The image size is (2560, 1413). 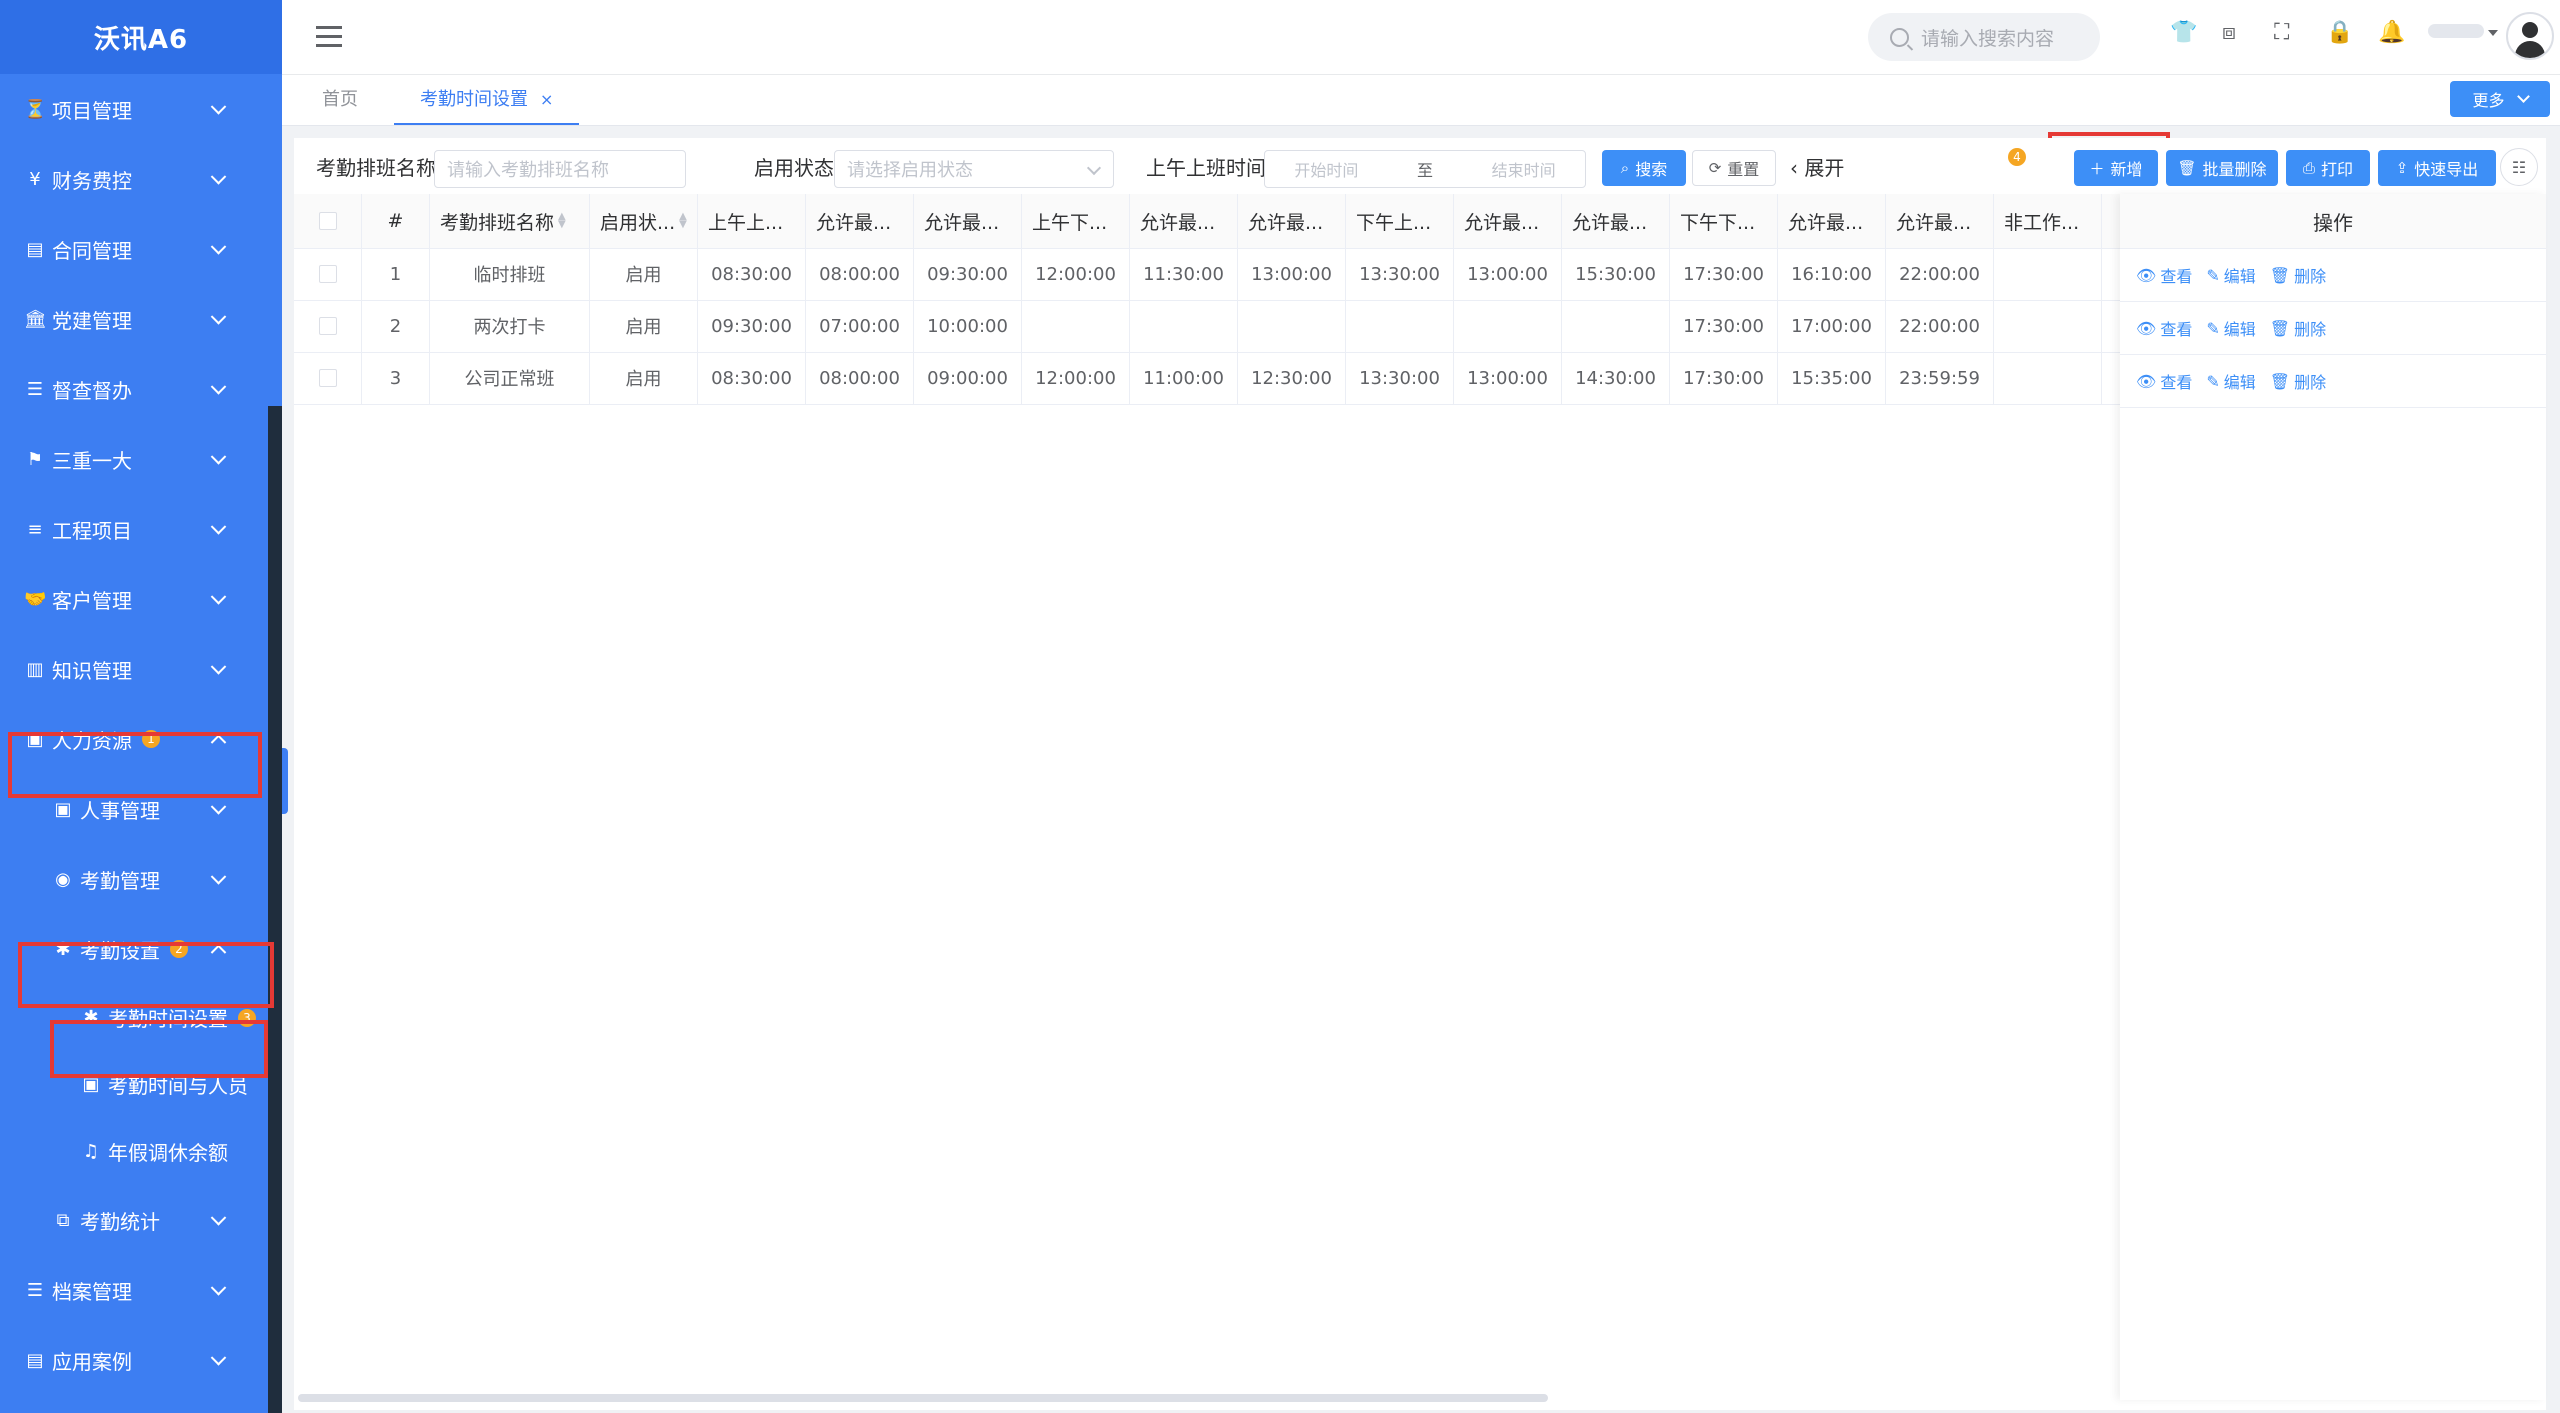 I want to click on hamburger-icon, so click(x=329, y=39).